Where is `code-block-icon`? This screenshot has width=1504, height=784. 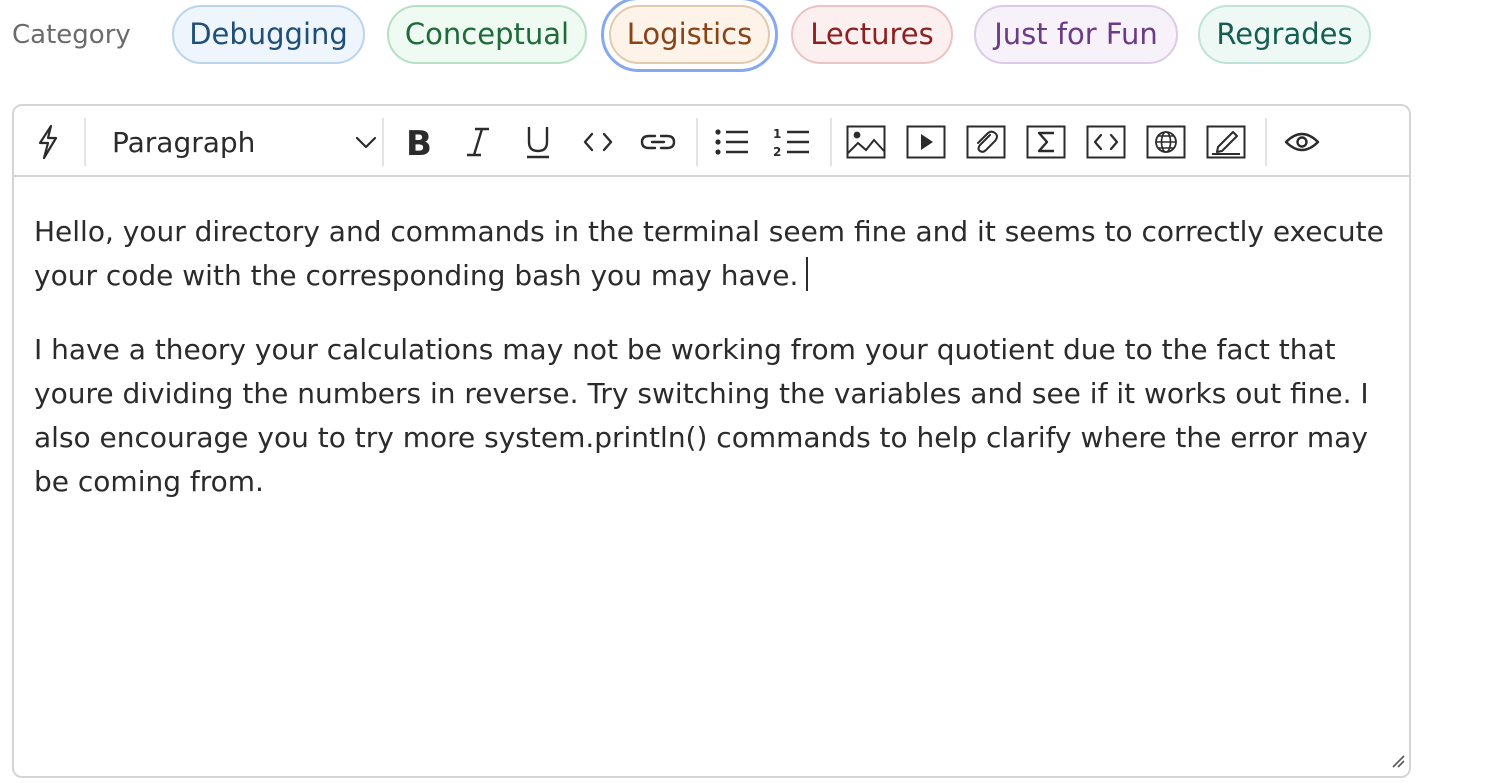
code-block-icon is located at coordinates (1106, 142).